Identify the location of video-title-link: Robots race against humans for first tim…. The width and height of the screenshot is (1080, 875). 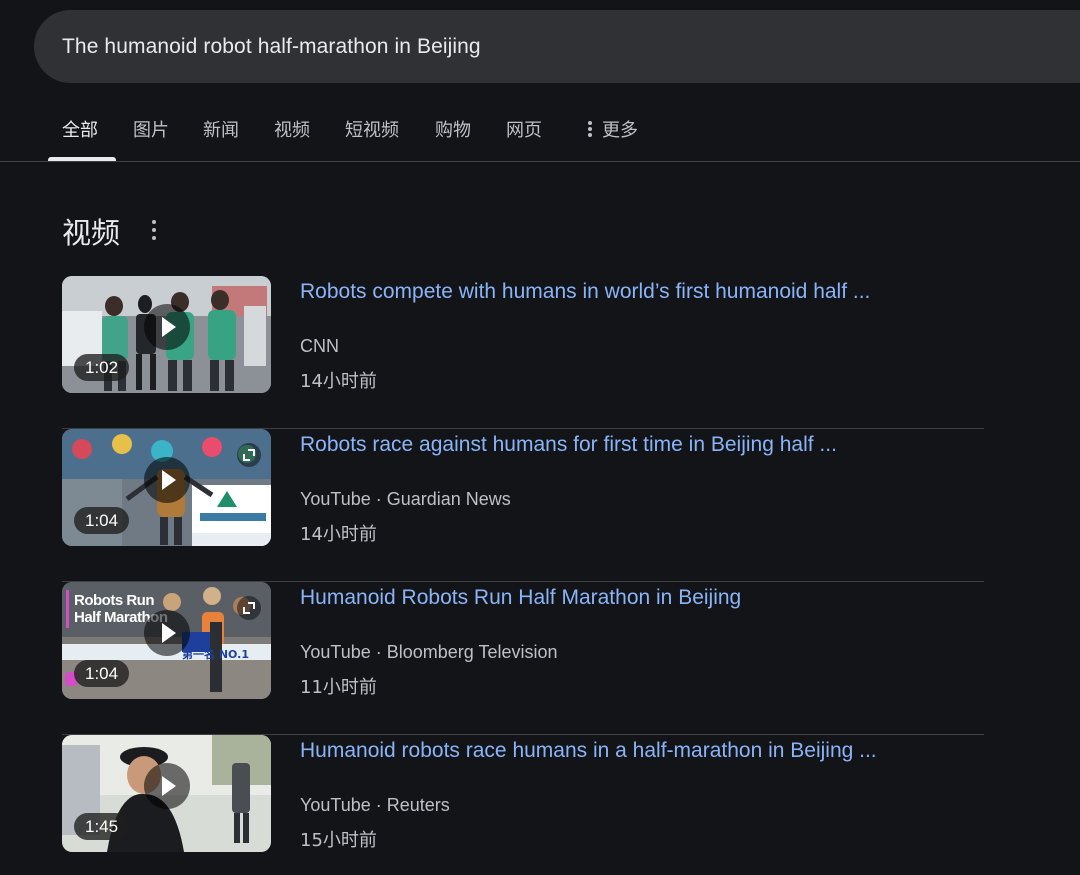
(568, 445).